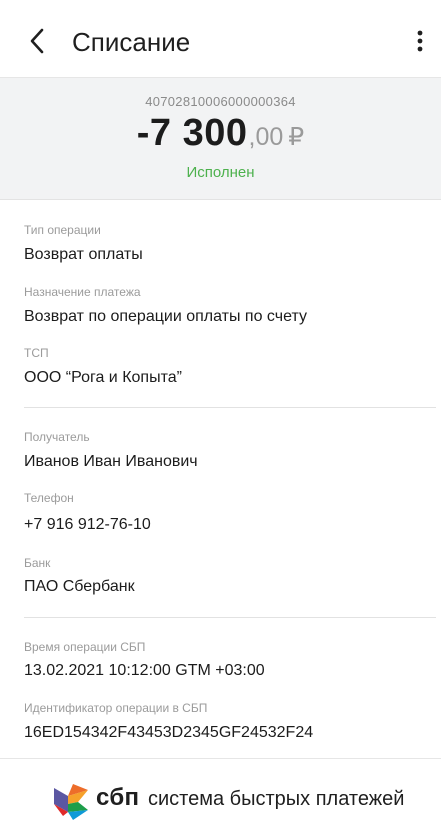 Image resolution: width=441 pixels, height=832 pixels. Describe the element at coordinates (266, 137) in the screenshot. I see `amount-fraction: ,00` at that location.